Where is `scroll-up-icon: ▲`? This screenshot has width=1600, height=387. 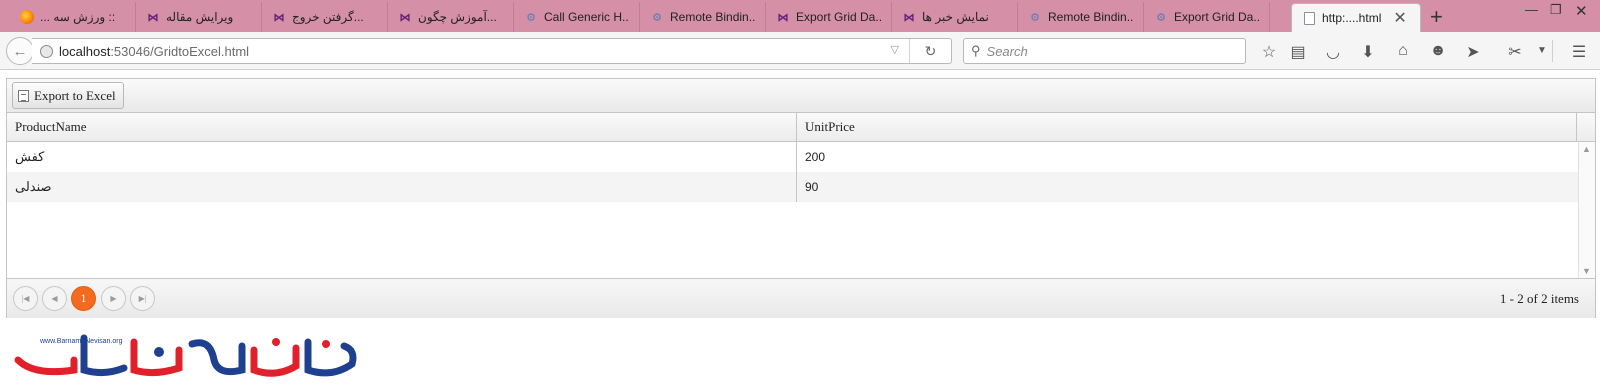 scroll-up-icon: ▲ is located at coordinates (1586, 149).